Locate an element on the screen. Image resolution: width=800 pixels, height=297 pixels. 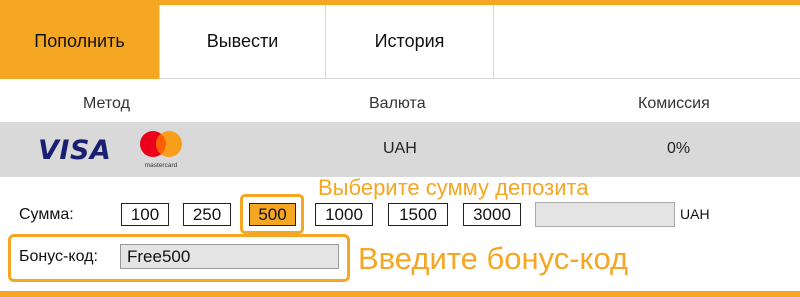
amount-currency-label: UAH is located at coordinates (695, 214).